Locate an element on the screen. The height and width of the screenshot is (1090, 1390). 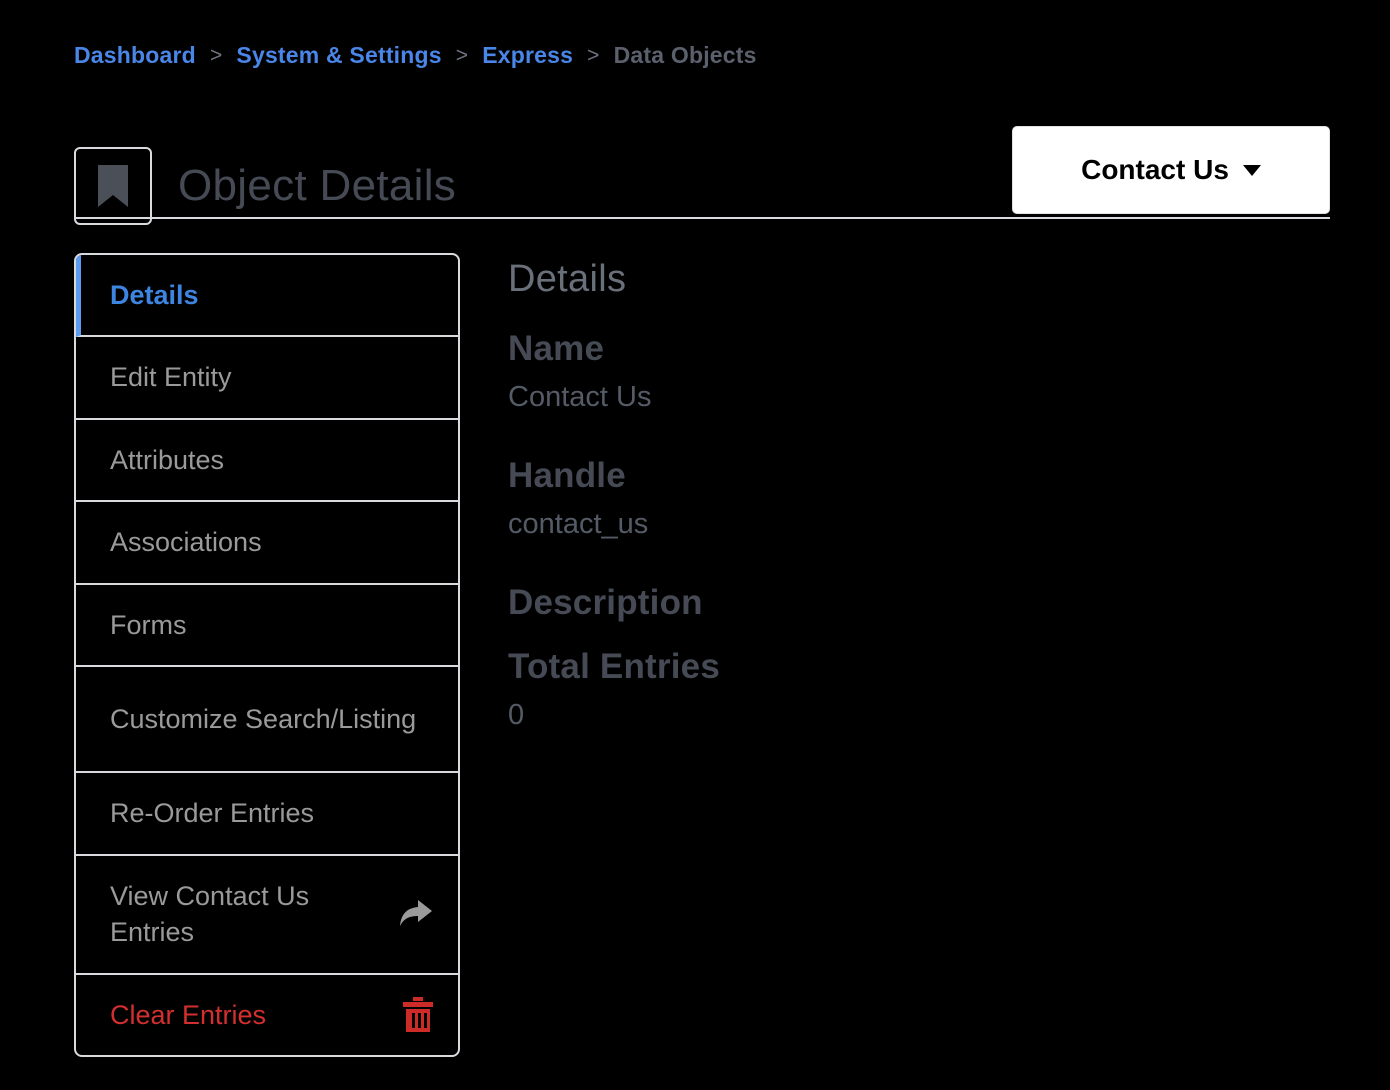
page-header: Object Details Contact Us is located at coordinates (702, 172).